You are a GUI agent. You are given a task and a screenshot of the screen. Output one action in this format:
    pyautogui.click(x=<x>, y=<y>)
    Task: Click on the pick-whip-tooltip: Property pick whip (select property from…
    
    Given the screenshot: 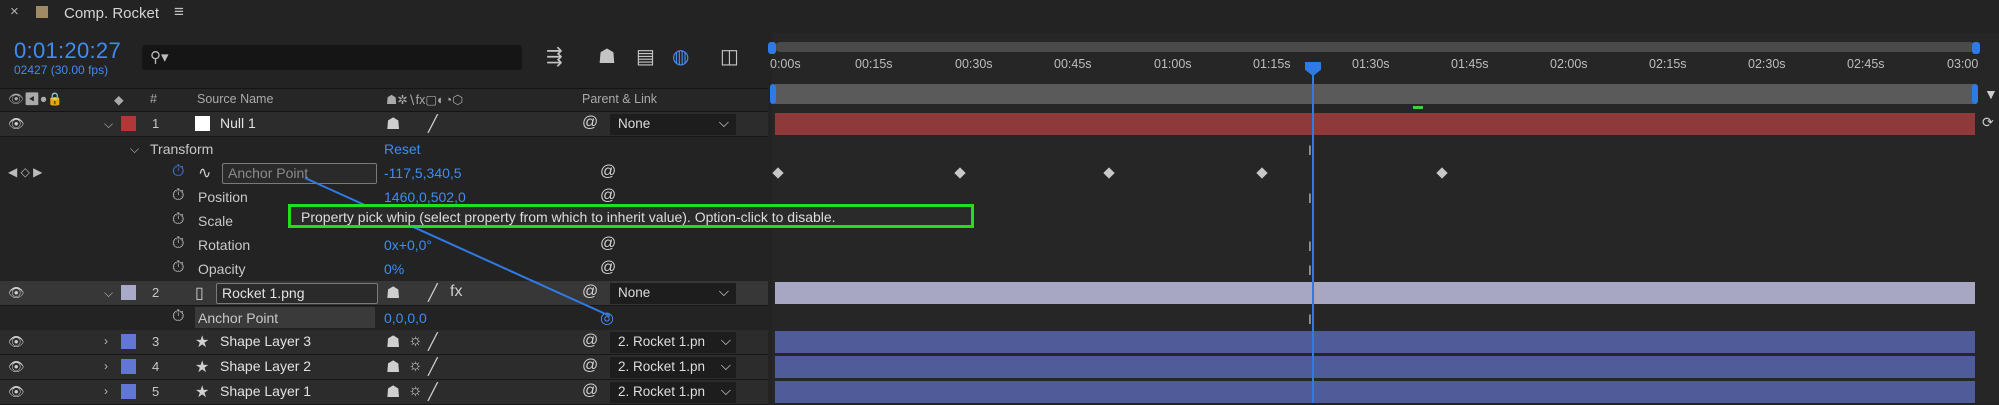 What is the action you would take?
    pyautogui.click(x=631, y=216)
    